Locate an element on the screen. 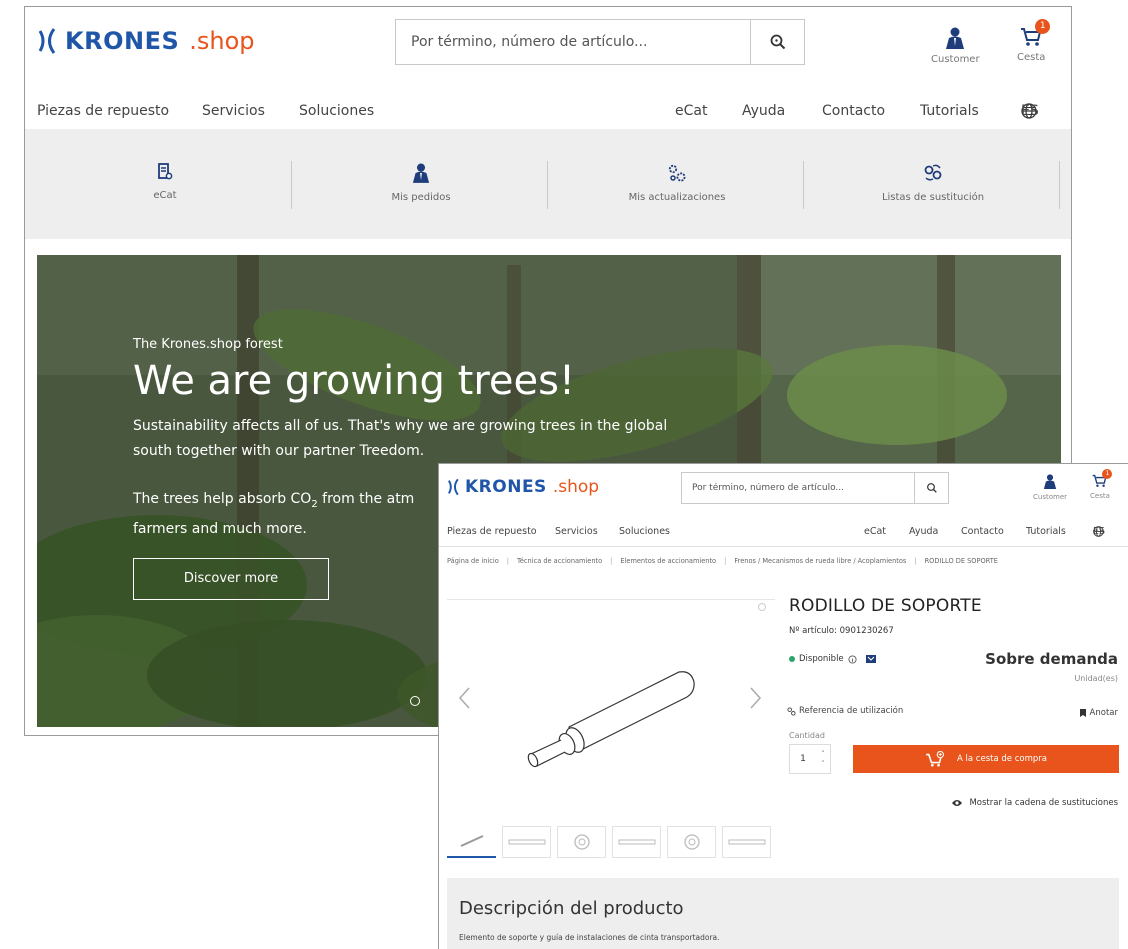 This screenshot has height=949, width=1128. quick-link-ecat: eCat is located at coordinates (165, 182).